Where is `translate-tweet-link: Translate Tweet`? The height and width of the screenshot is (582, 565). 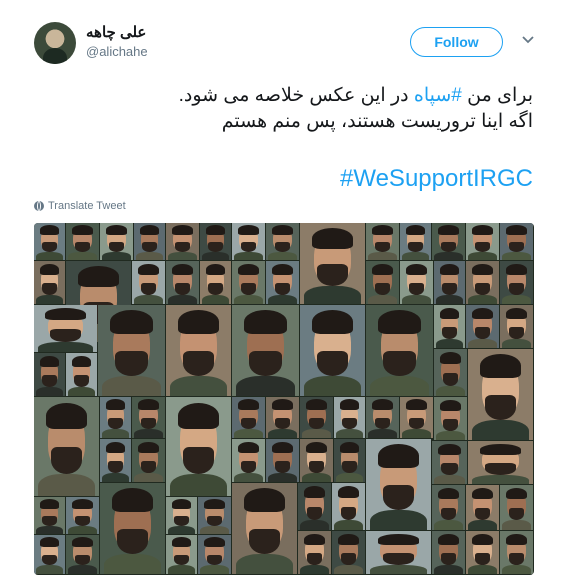
translate-tweet-link: Translate Tweet is located at coordinates (80, 206).